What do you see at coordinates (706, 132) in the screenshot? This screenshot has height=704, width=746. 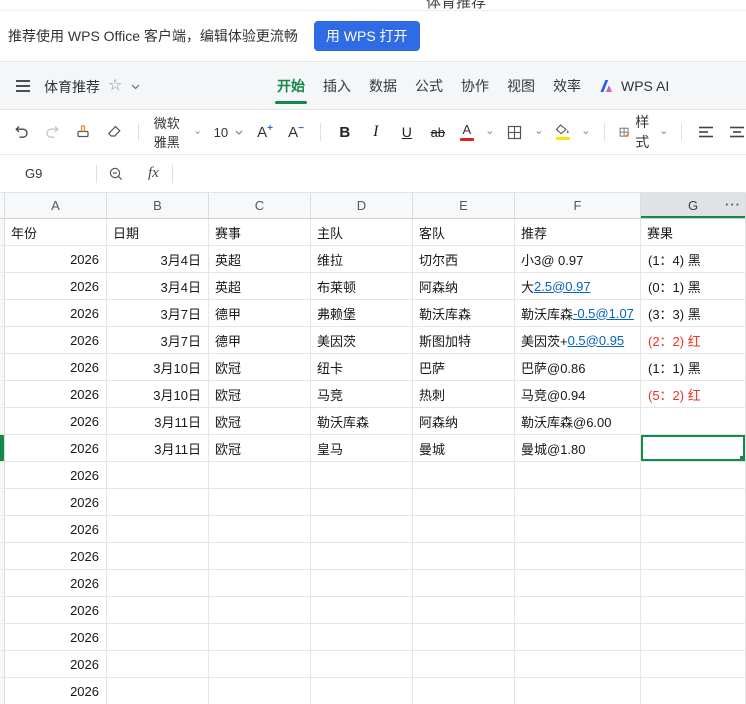 I see `align-left-button` at bounding box center [706, 132].